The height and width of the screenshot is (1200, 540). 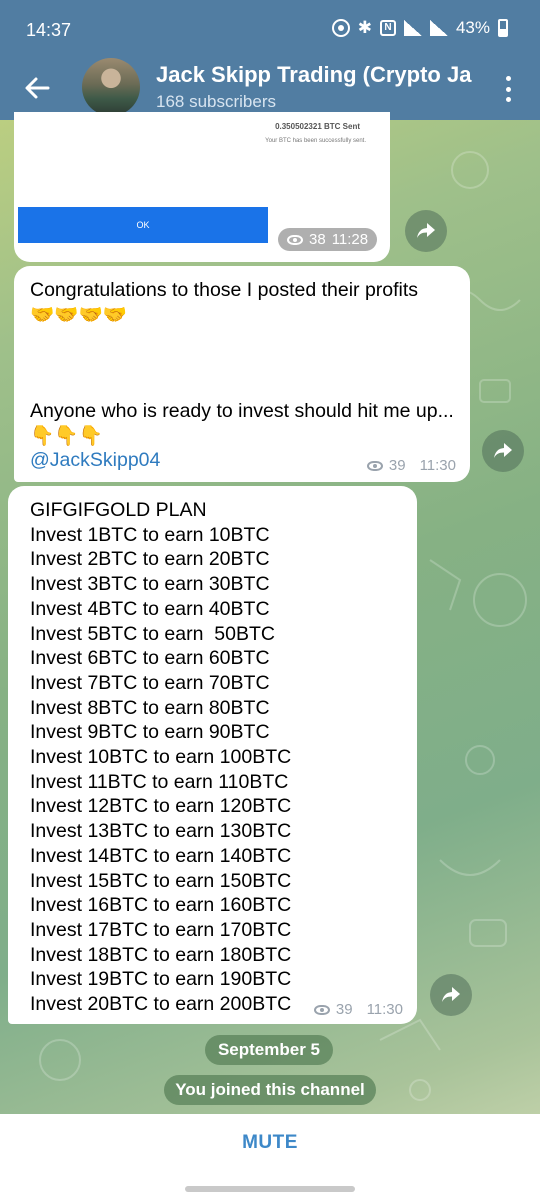 I want to click on plan-line: Invest 14BTC to earn 140BTC, so click(x=161, y=855).